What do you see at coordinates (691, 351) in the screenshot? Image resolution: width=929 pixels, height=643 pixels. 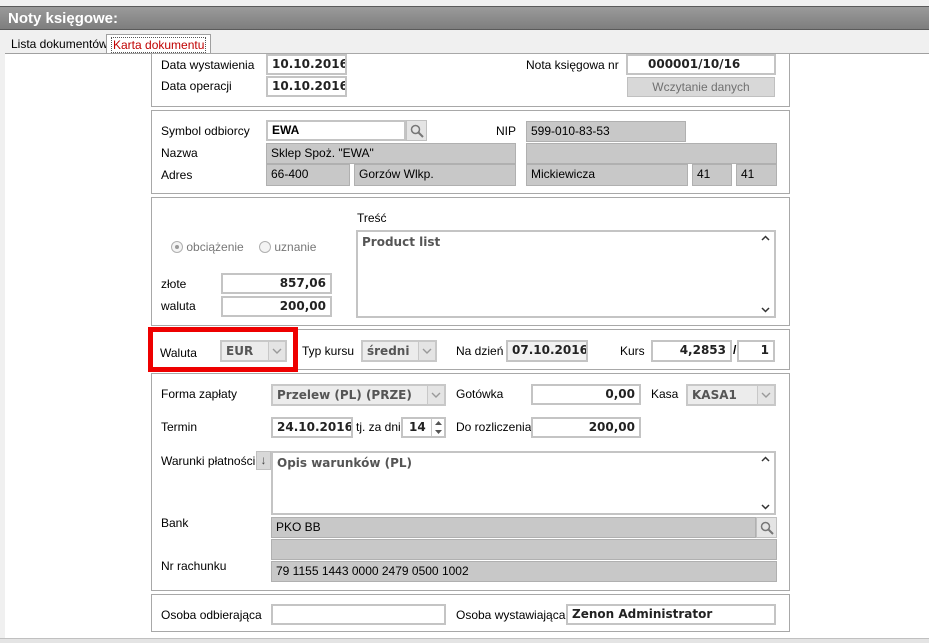 I see `rate-field: 4,2853` at bounding box center [691, 351].